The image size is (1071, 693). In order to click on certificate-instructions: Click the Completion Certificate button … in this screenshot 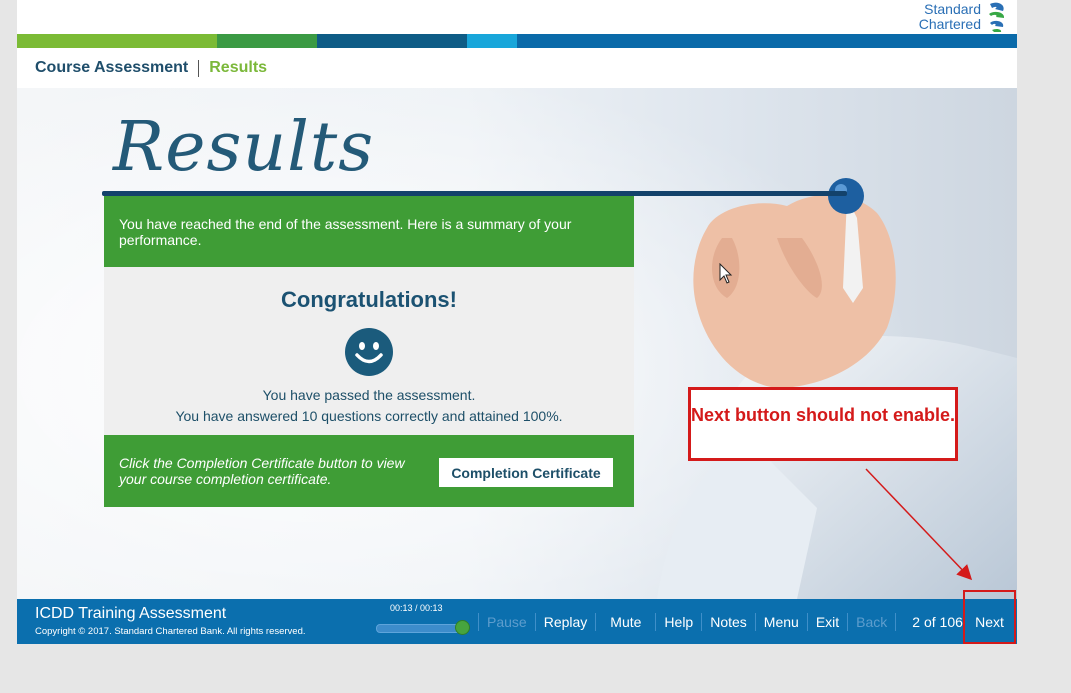, I will do `click(262, 471)`.